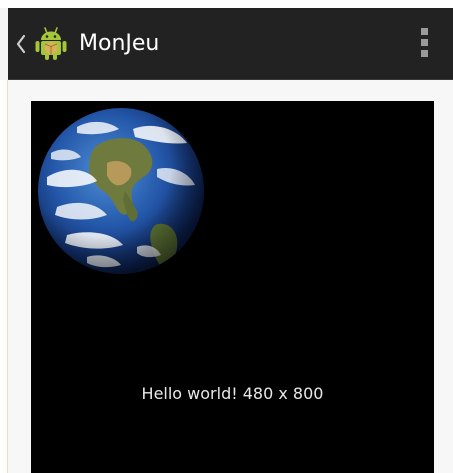 The image size is (453, 473). Describe the element at coordinates (4, 276) in the screenshot. I see `left-gutter` at that location.